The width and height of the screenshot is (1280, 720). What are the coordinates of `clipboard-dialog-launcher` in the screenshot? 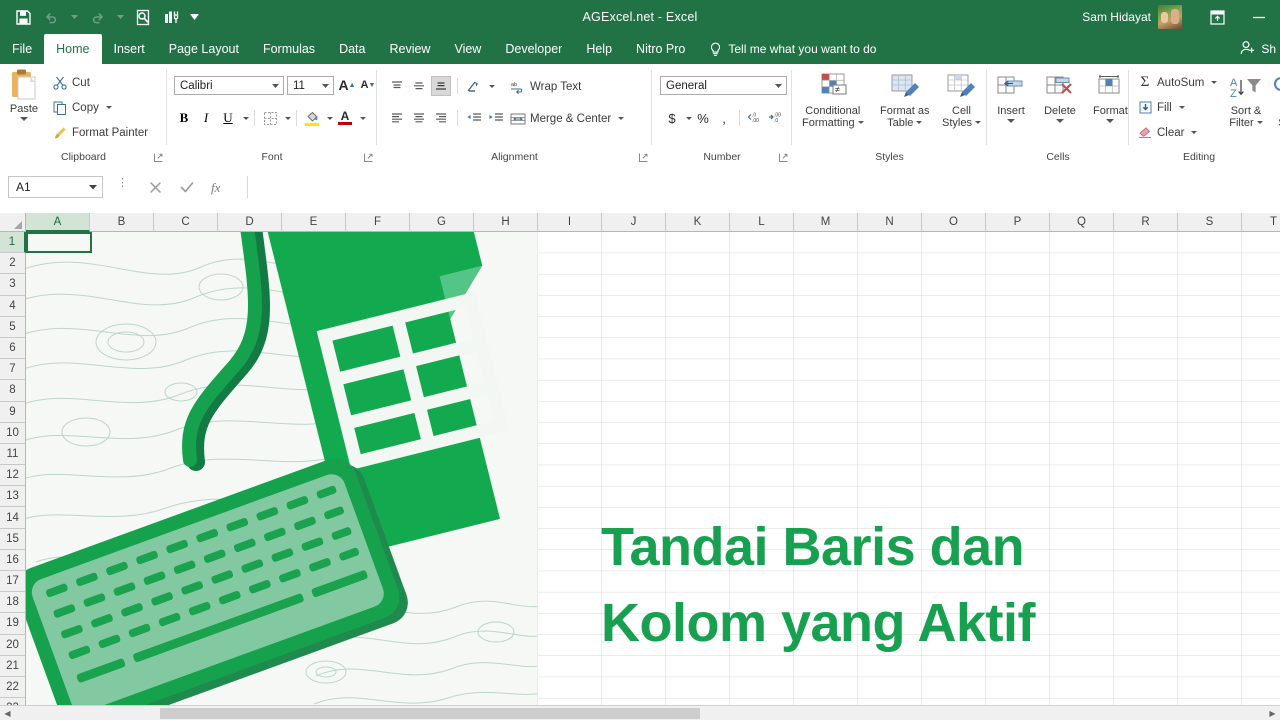 It's located at (158, 157).